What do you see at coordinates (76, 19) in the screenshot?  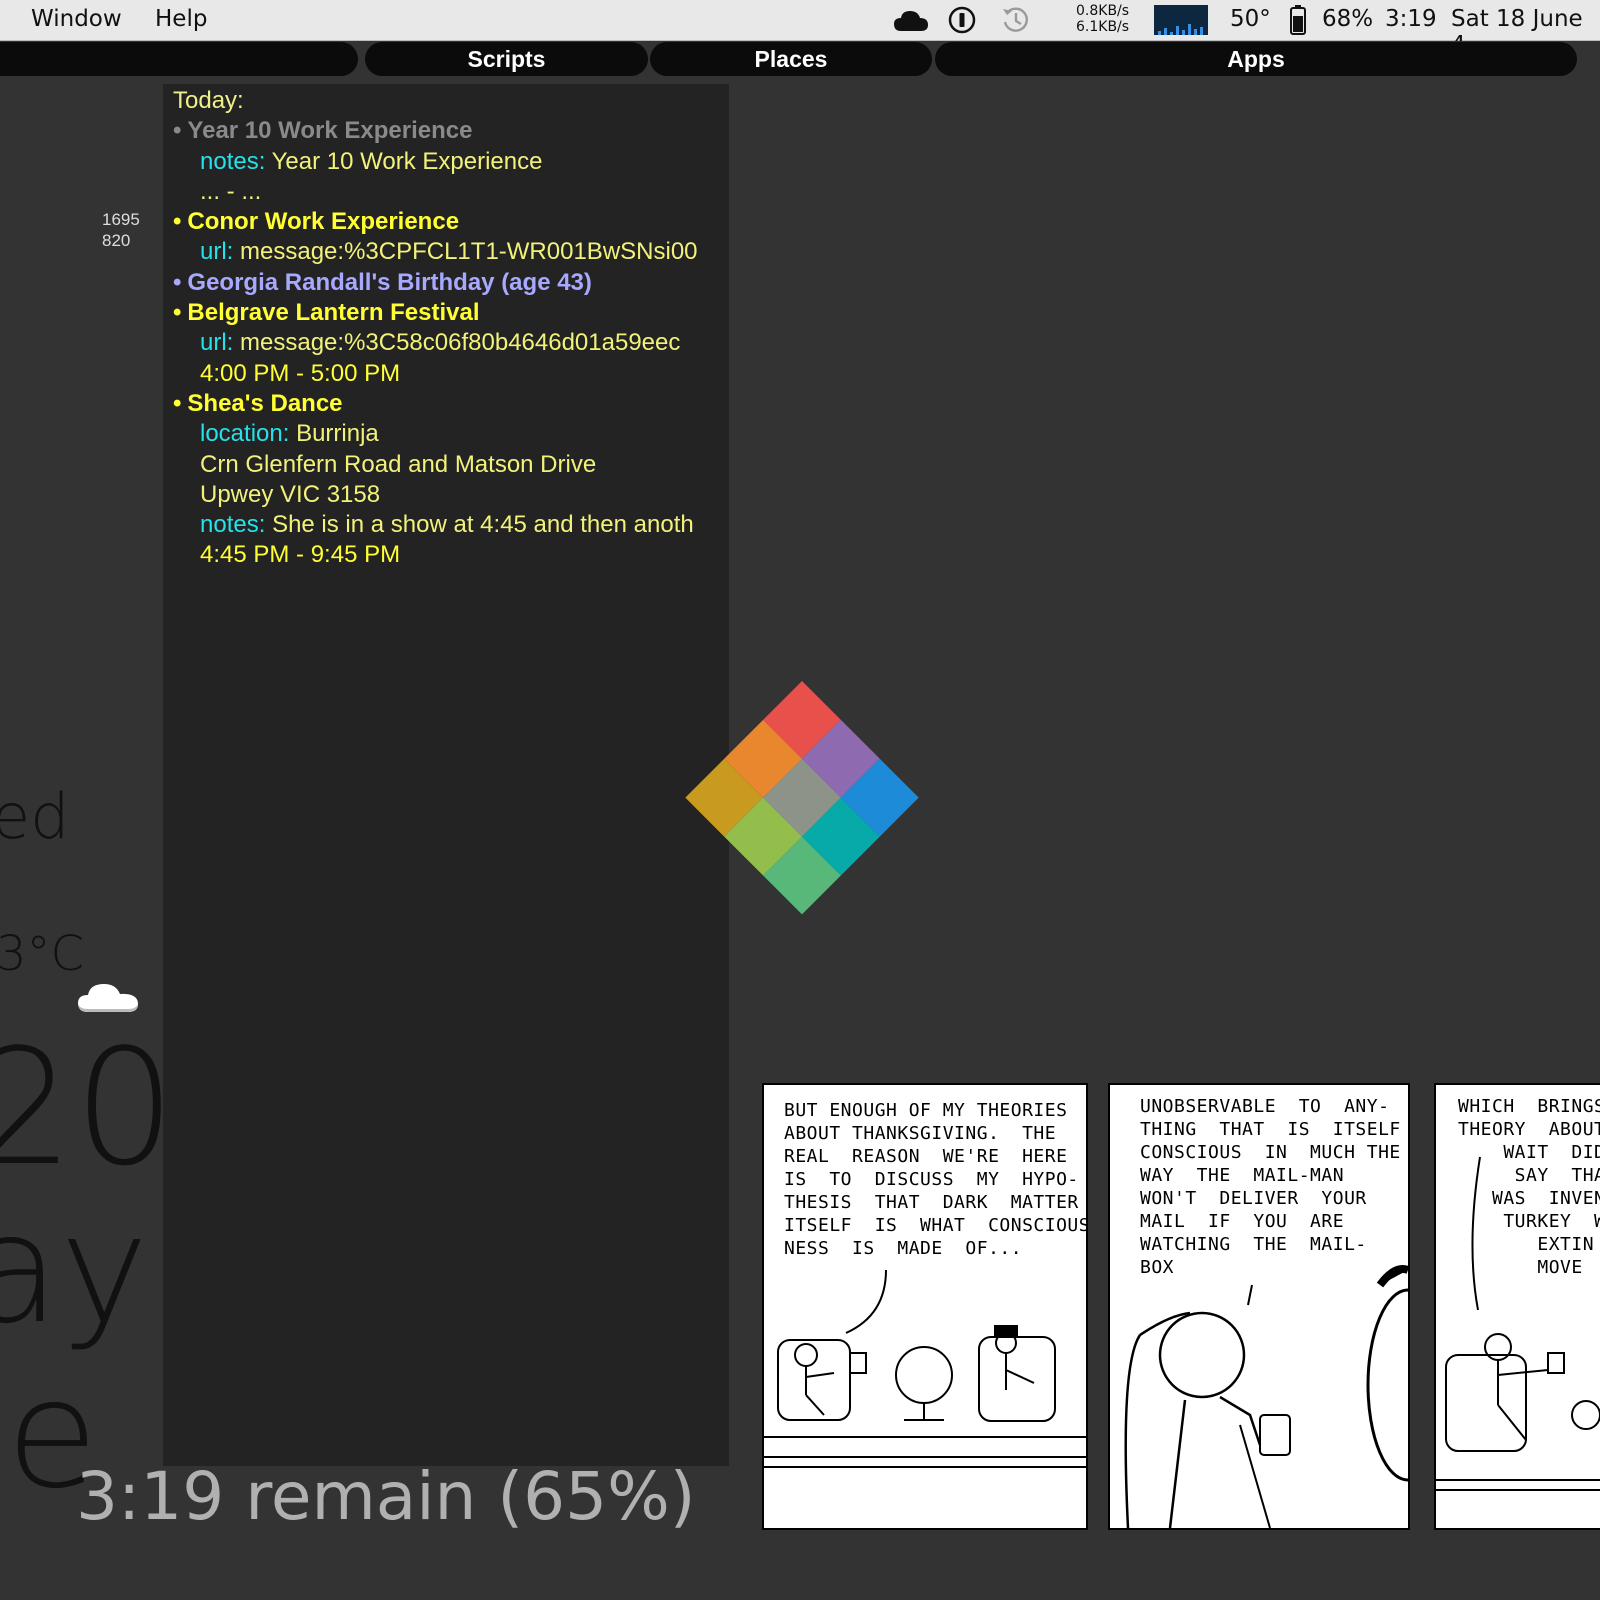 I see `menu-window: Window` at bounding box center [76, 19].